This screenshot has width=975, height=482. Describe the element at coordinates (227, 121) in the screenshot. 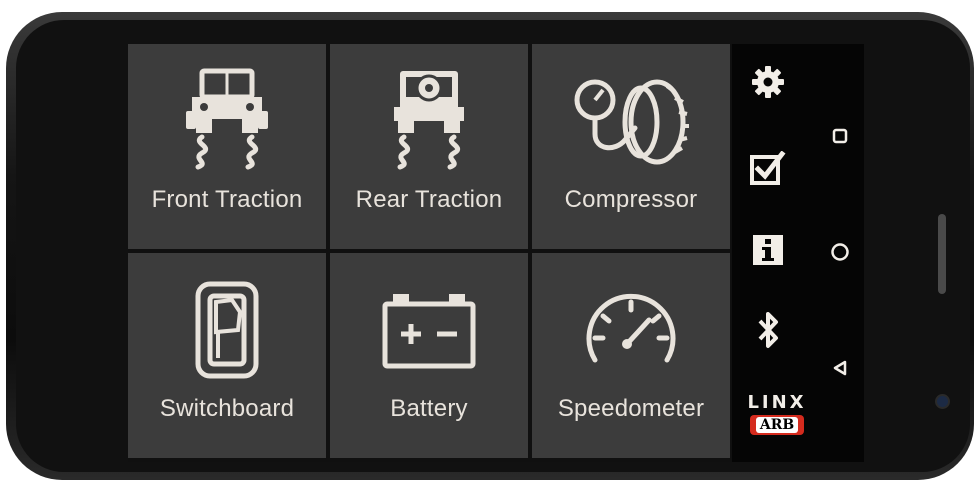

I see `front-traction-icon` at that location.